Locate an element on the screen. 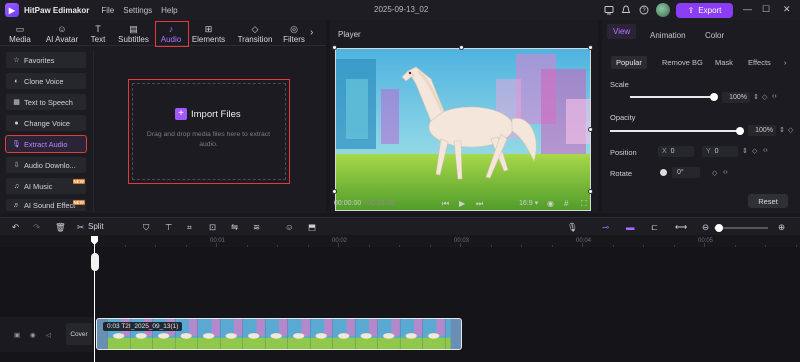 The height and width of the screenshot is (362, 800). scissors-icon: ✂ is located at coordinates (80, 227).